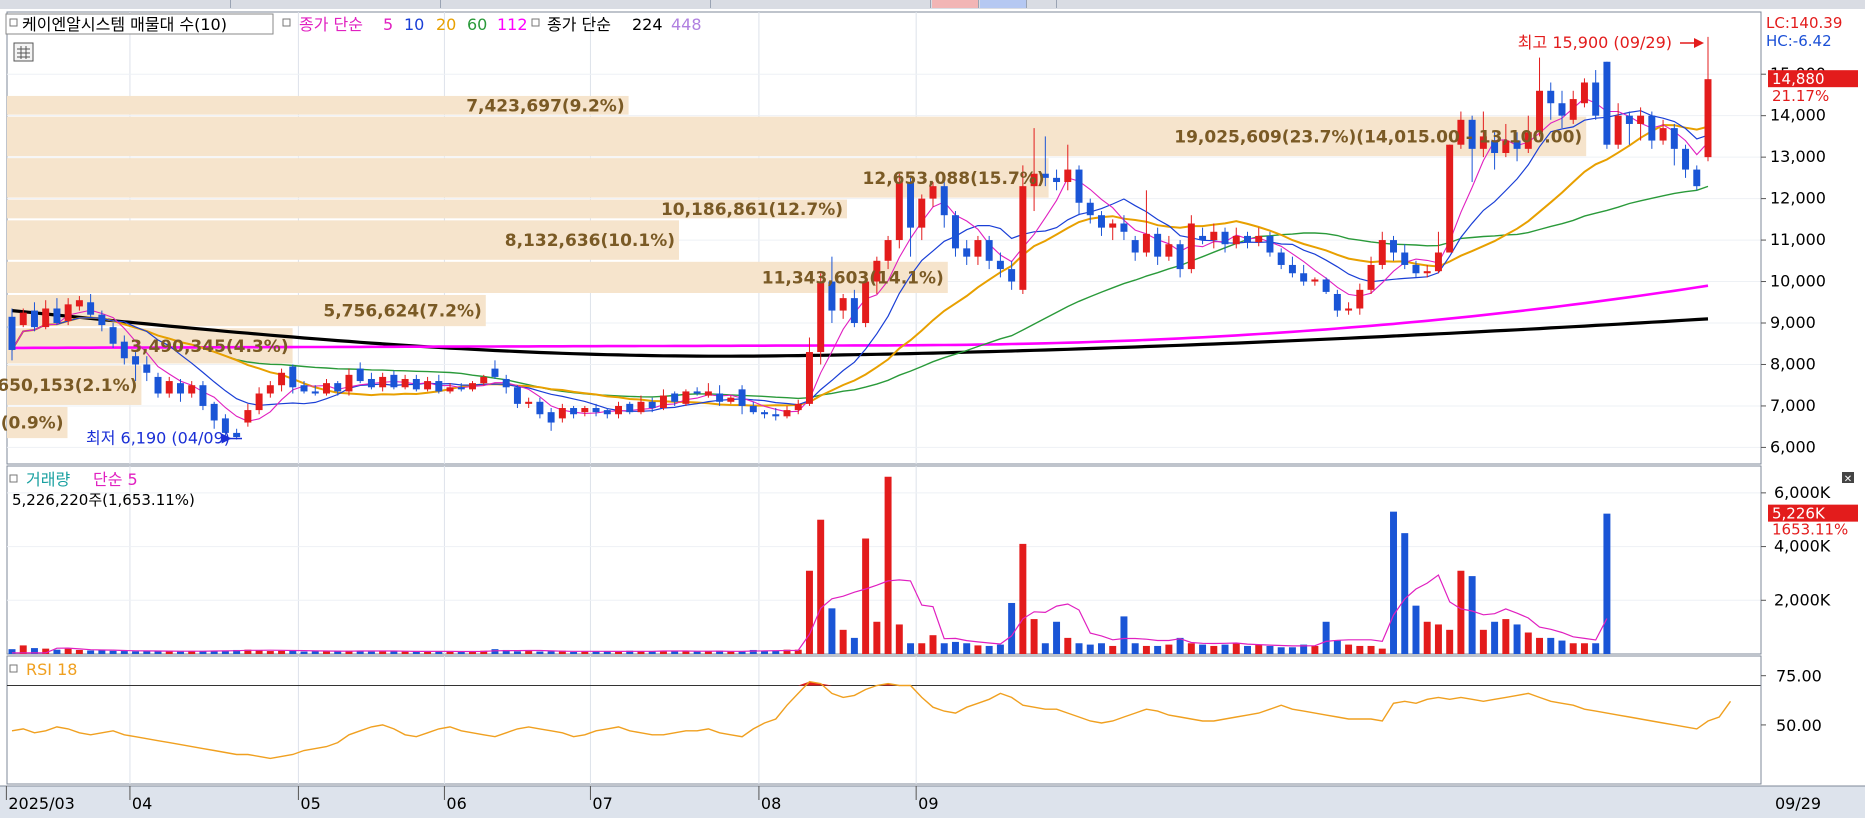 This screenshot has width=1865, height=818. I want to click on date-tick-label: 07, so click(602, 803).